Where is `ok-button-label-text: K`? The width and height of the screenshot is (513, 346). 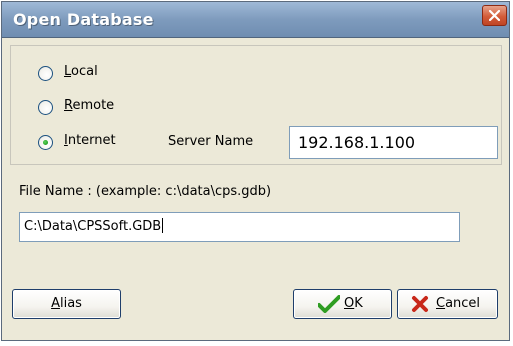 ok-button-label-text: K is located at coordinates (358, 303).